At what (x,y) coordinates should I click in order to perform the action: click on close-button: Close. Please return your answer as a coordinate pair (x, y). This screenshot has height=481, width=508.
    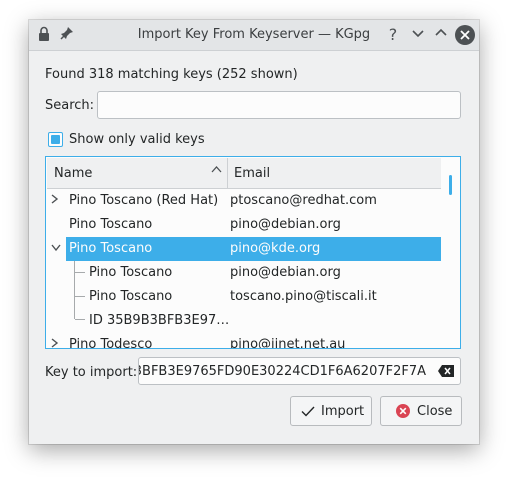
    Looking at the image, I should click on (421, 411).